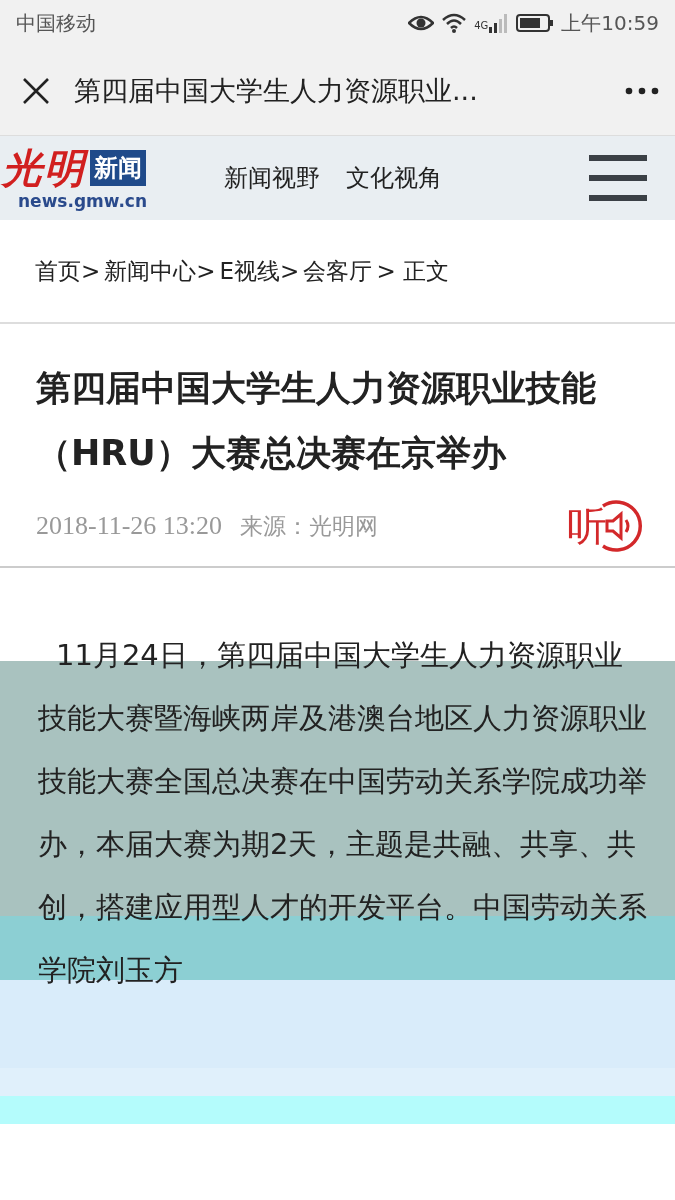 The image size is (675, 1200). Describe the element at coordinates (421, 23) in the screenshot. I see `eye-icon` at that location.